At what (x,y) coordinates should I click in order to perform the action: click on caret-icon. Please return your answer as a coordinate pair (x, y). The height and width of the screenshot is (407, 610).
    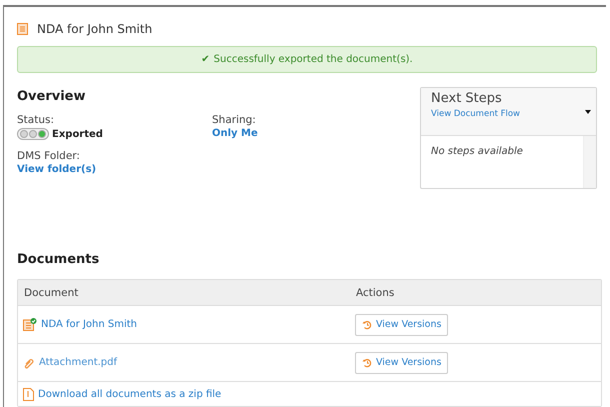
    Looking at the image, I should click on (588, 112).